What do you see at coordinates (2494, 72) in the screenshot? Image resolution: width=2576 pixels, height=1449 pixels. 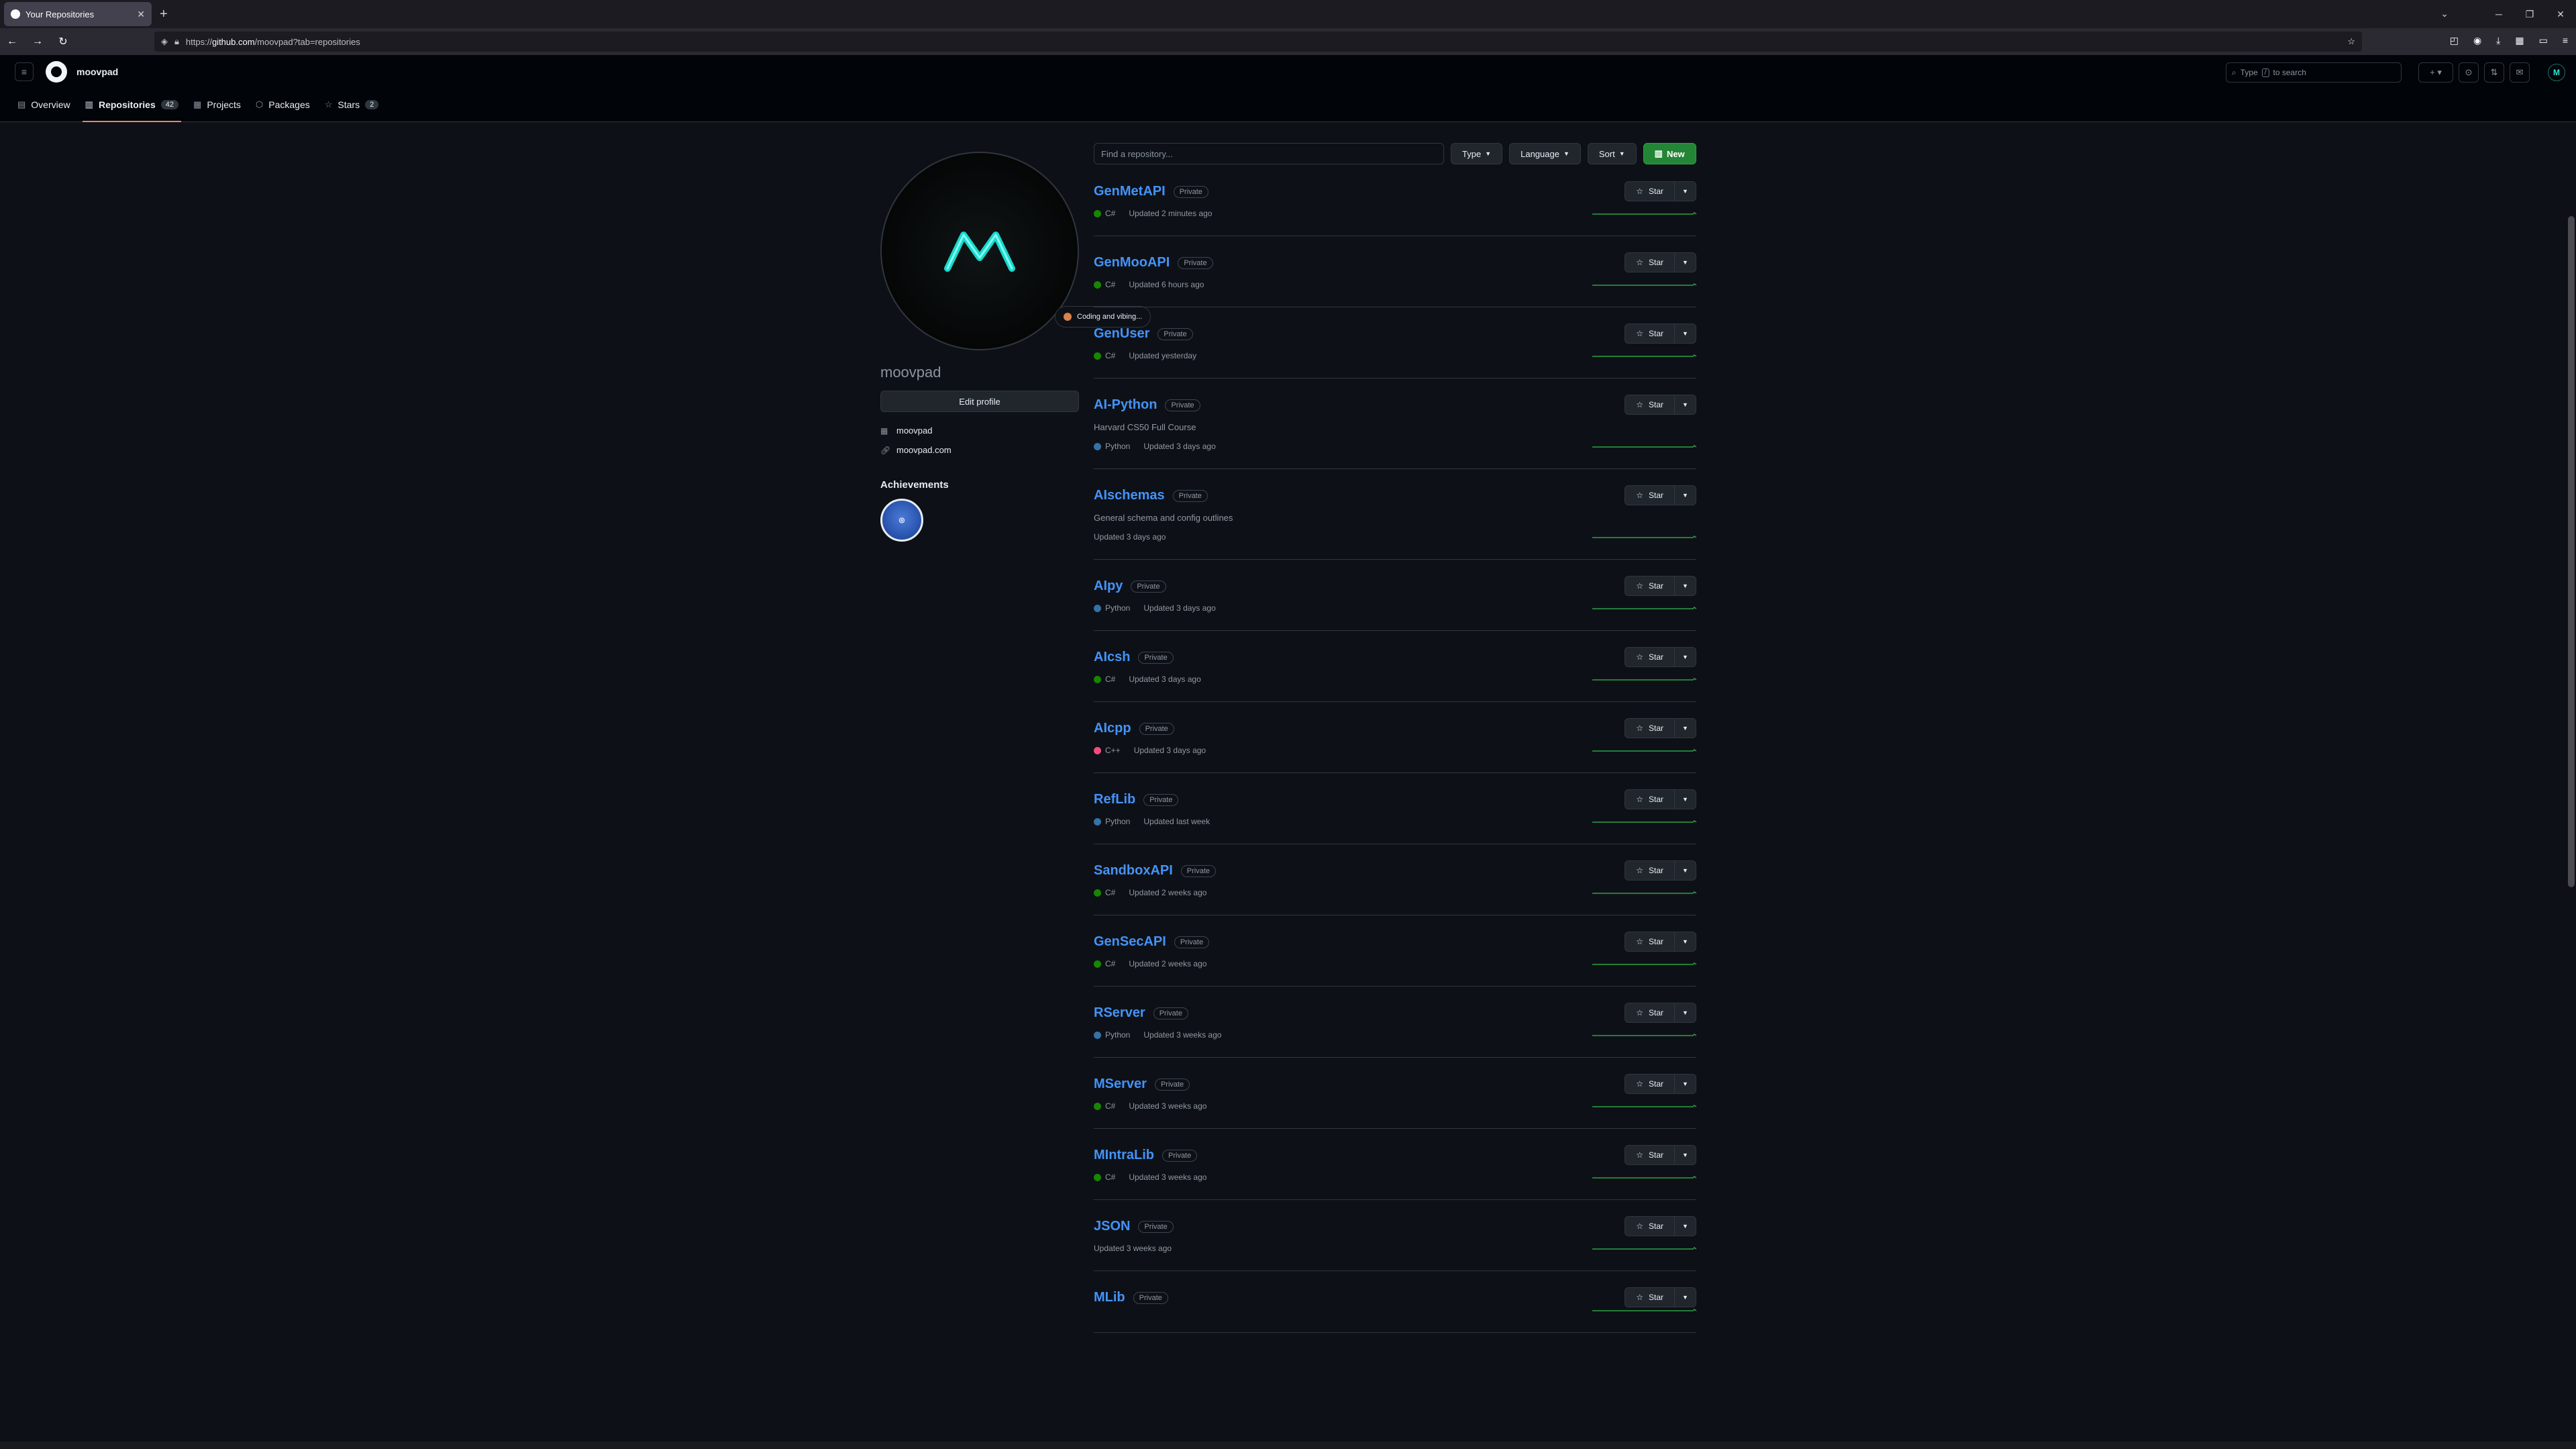 I see `pull-requests-icon: ⇅` at bounding box center [2494, 72].